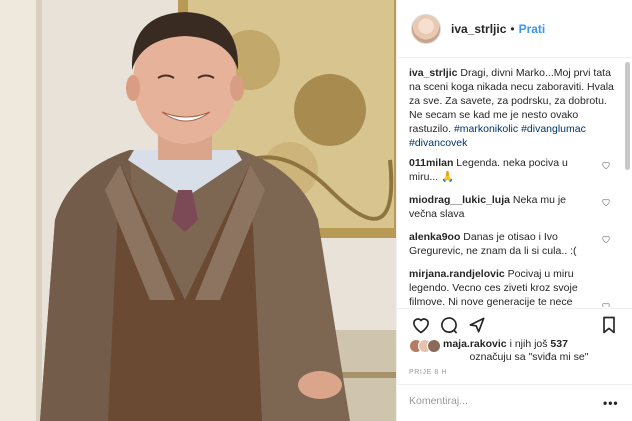  What do you see at coordinates (514, 323) in the screenshot?
I see `action-bar` at bounding box center [514, 323].